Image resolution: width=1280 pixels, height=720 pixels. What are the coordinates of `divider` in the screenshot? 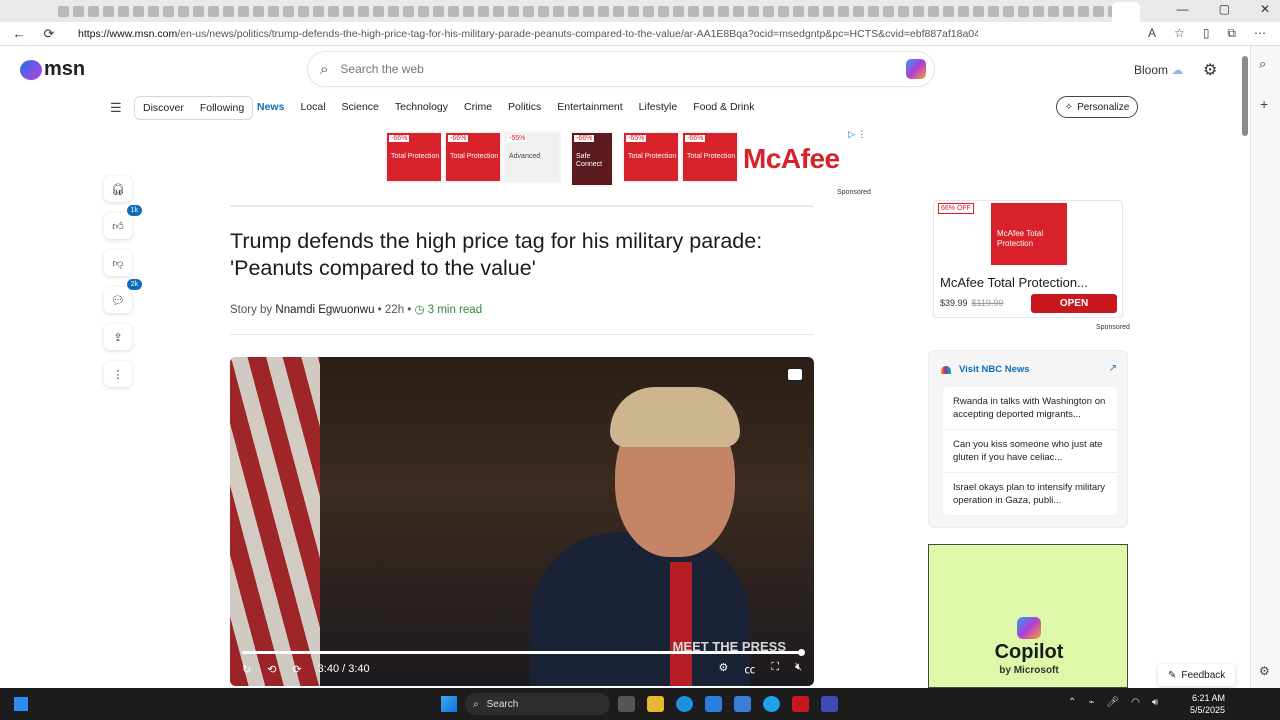 It's located at (522, 206).